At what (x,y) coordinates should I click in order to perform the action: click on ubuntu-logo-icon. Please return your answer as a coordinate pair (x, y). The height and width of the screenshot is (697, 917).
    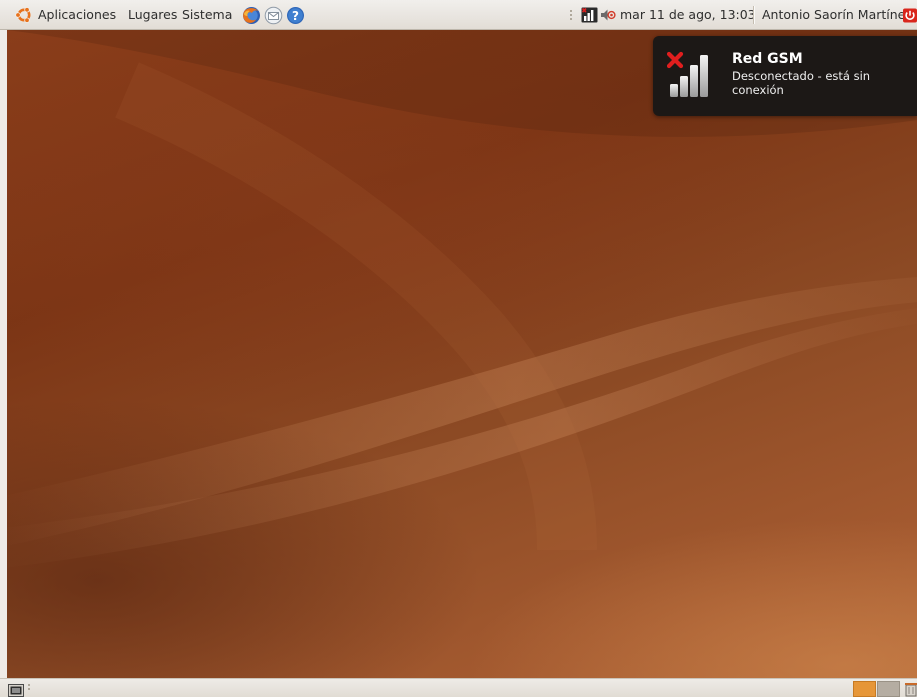
    Looking at the image, I should click on (24, 15).